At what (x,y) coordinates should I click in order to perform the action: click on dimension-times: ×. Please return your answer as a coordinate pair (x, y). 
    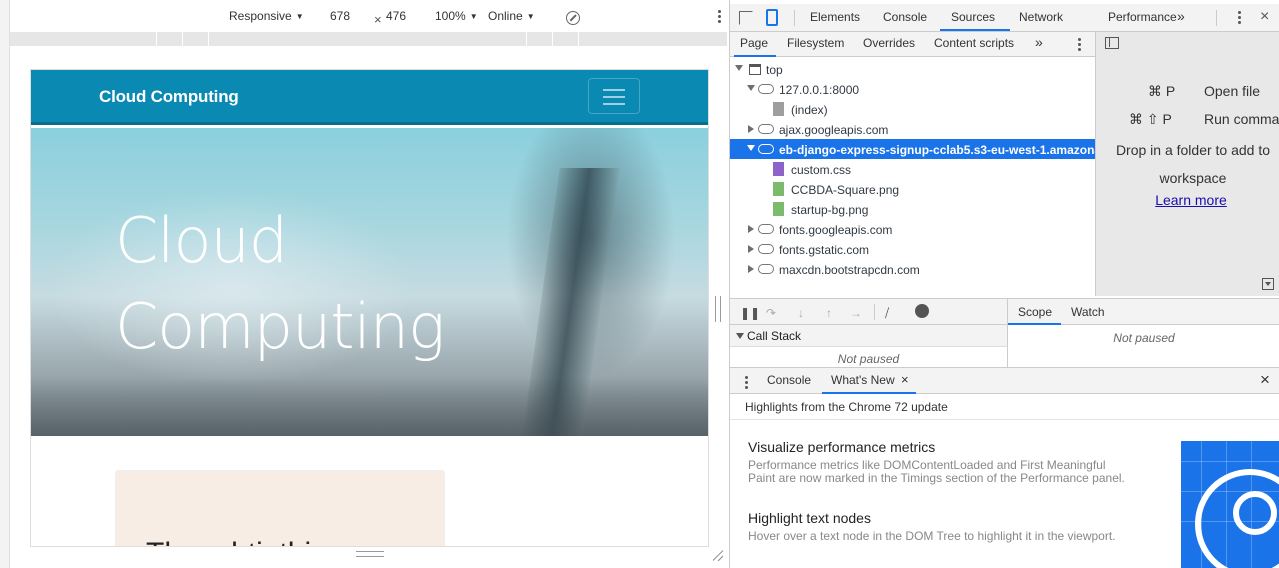
    Looking at the image, I should click on (378, 19).